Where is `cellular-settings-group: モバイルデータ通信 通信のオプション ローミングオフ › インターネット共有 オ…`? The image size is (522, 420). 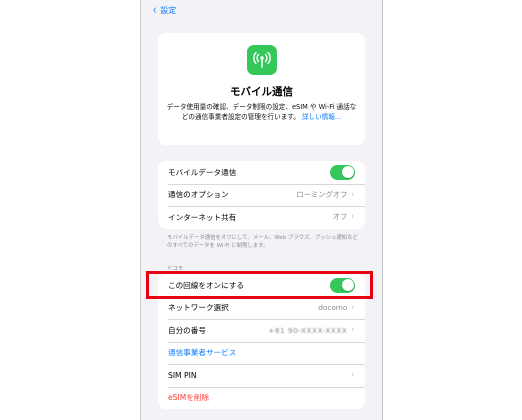 cellular-settings-group: モバイルデータ通信 通信のオプション ローミングオフ › インターネット共有 オ… is located at coordinates (261, 195).